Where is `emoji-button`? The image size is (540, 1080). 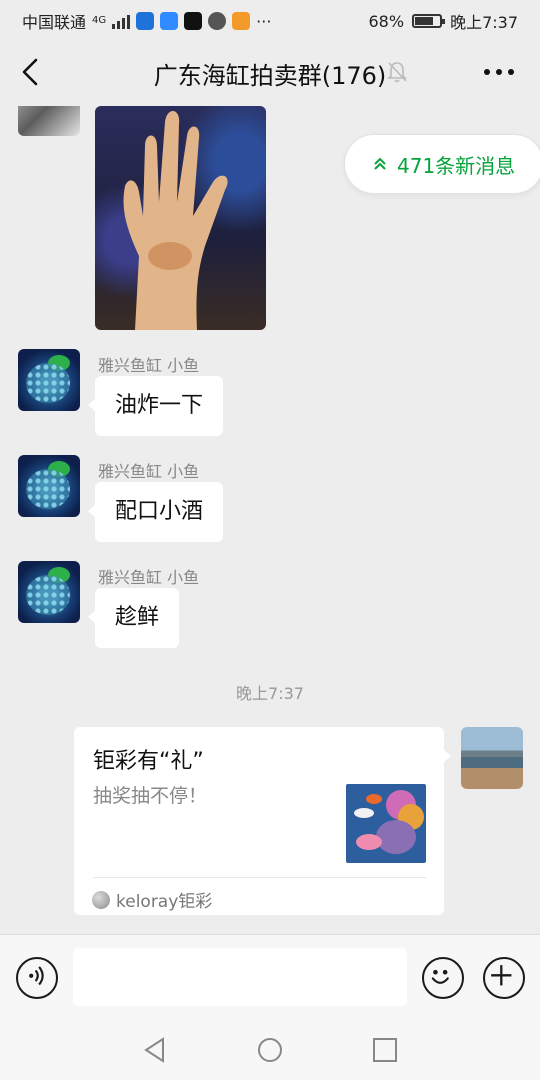
emoji-button is located at coordinates (443, 978).